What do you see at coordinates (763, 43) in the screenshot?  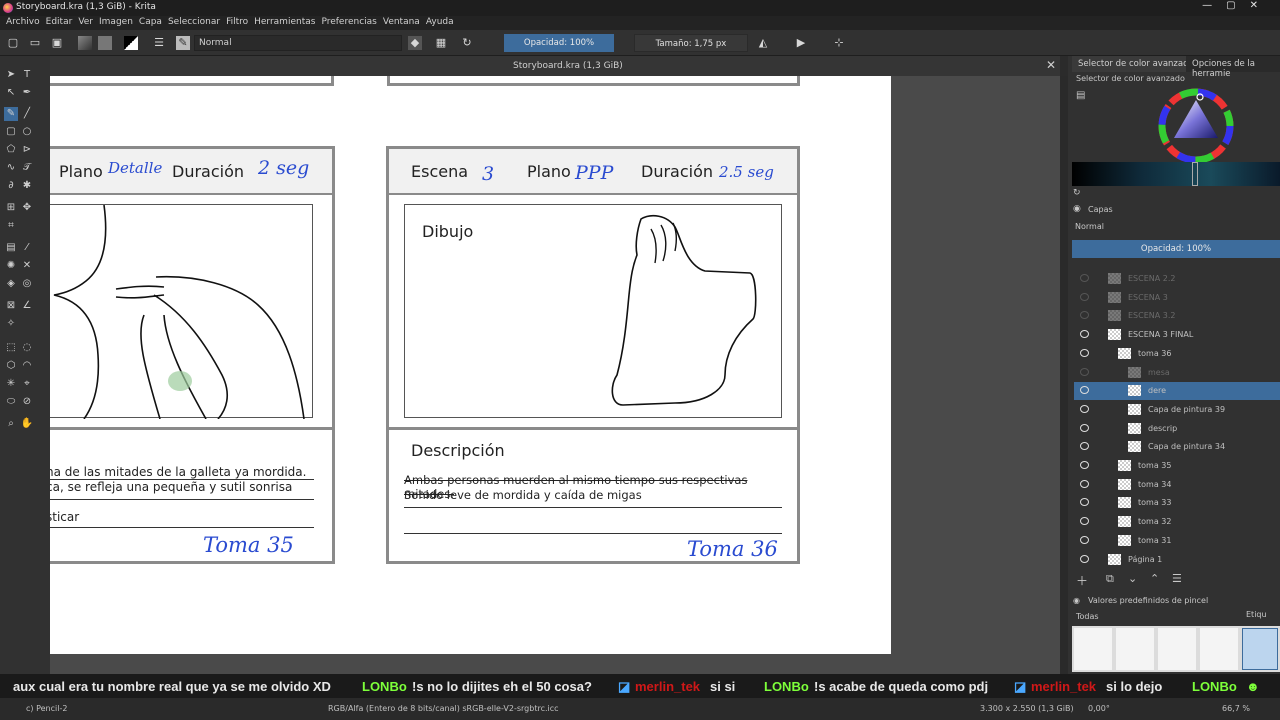 I see `mirror-horizontal-icon: ◭` at bounding box center [763, 43].